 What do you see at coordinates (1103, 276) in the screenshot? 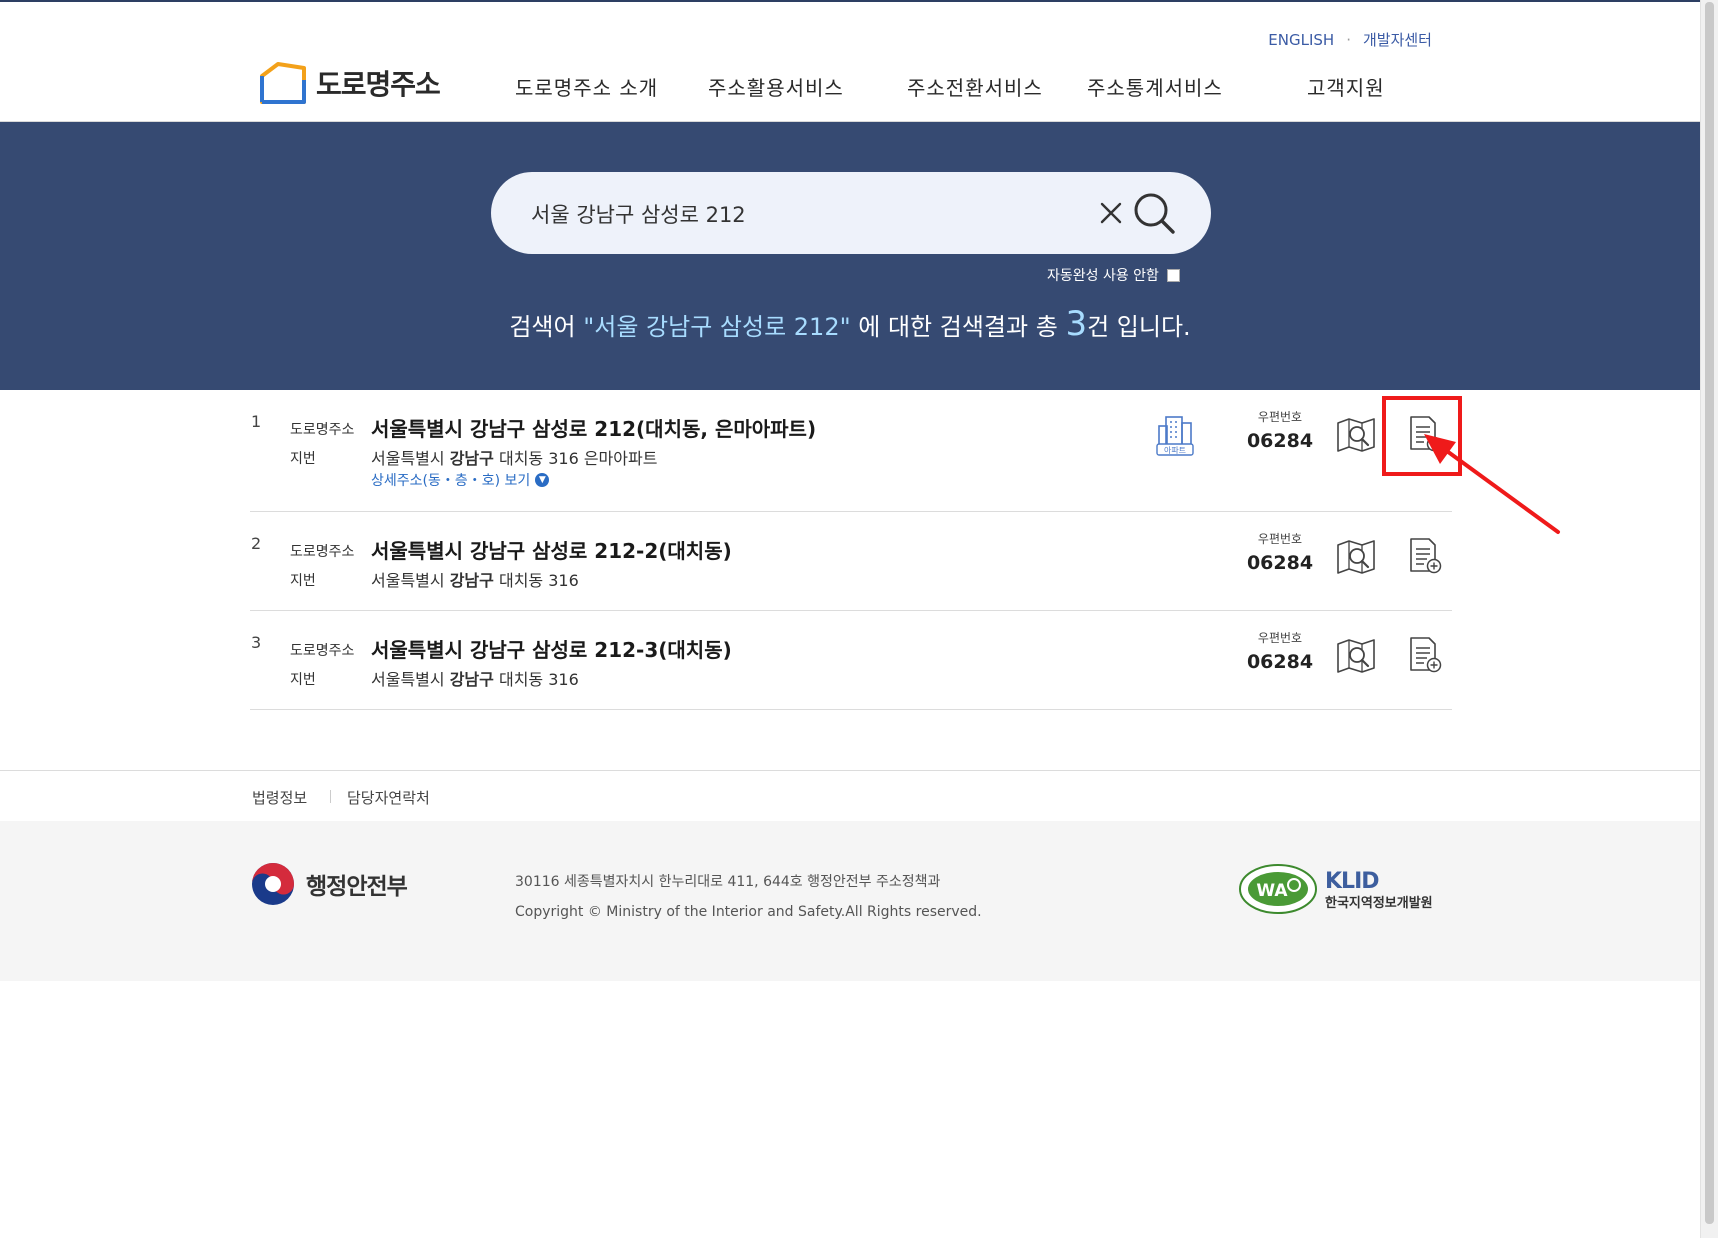
I see `autocomplete-label: 자동완성 사용 안함` at bounding box center [1103, 276].